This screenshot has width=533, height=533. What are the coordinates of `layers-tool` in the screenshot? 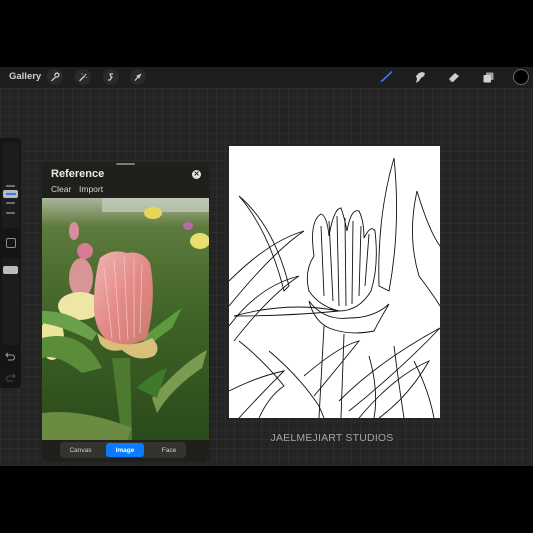 It's located at (488, 77).